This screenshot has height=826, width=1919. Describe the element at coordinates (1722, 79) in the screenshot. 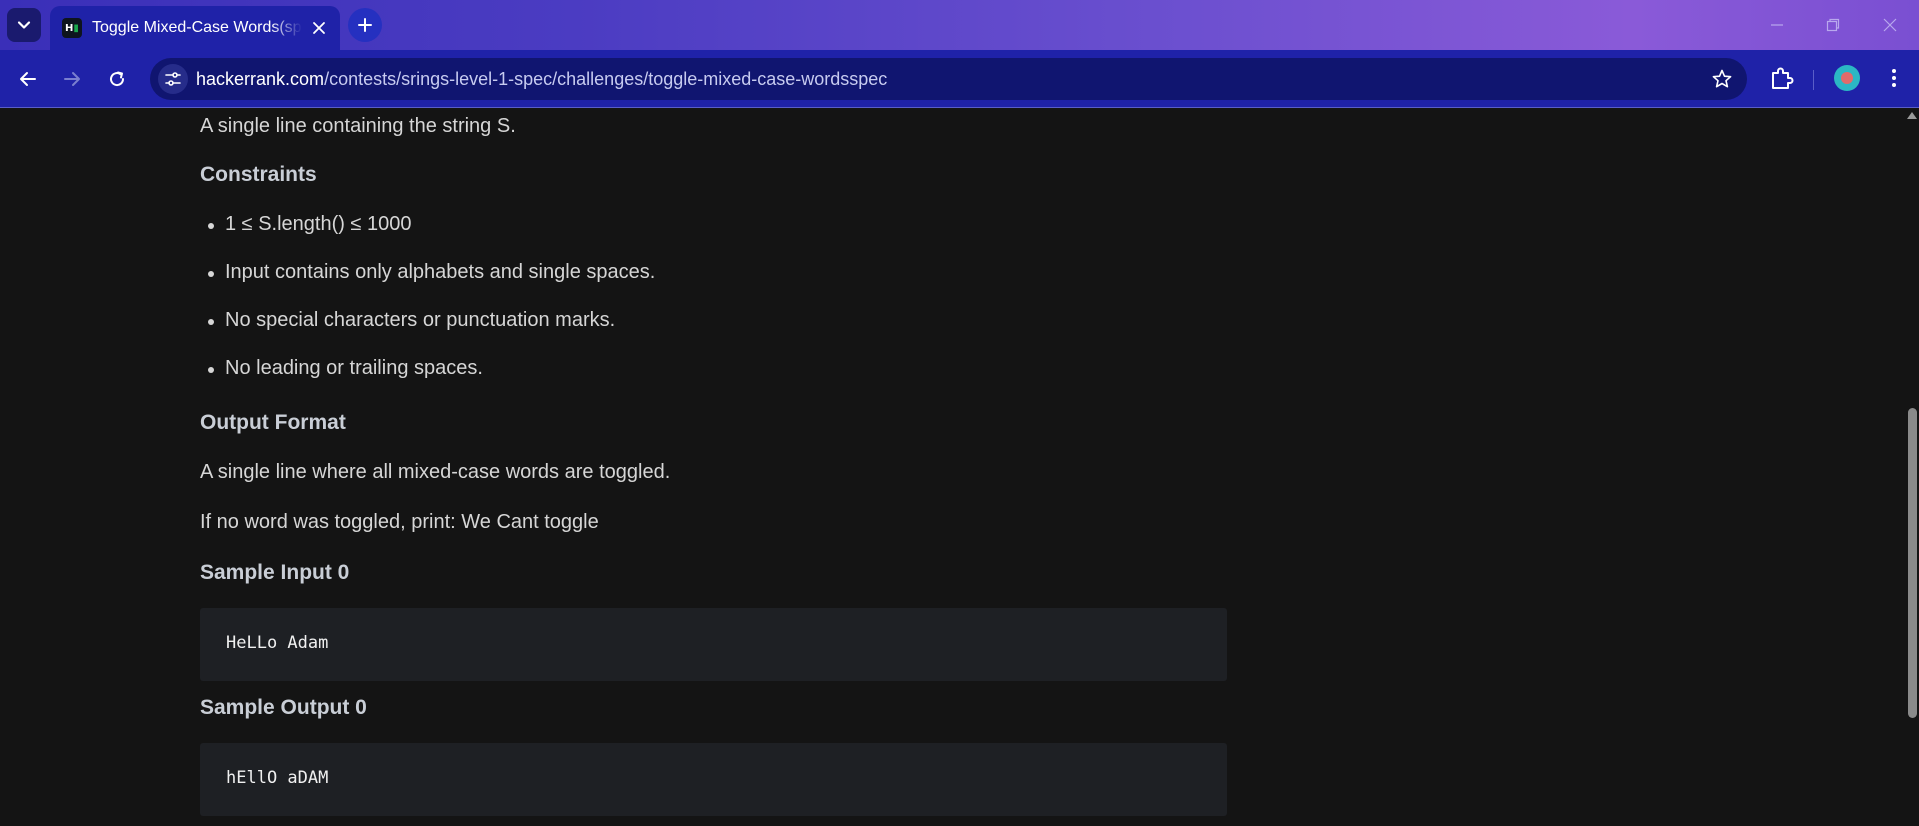

I see `star-icon` at that location.